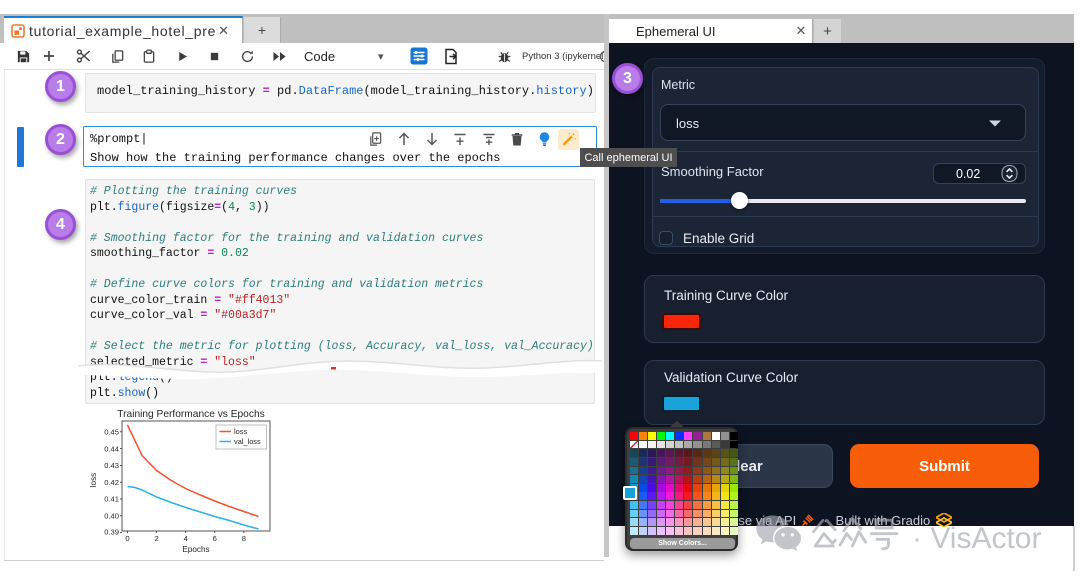 Image resolution: width=1080 pixels, height=576 pixels. I want to click on svg-text: Epochs, so click(195, 549).